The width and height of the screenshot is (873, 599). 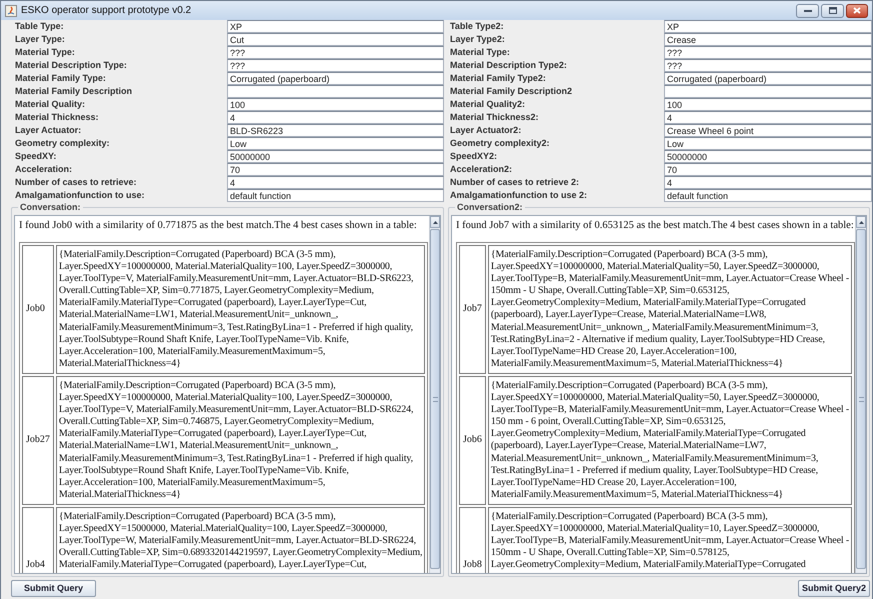 I want to click on minimize-icon, so click(x=808, y=10).